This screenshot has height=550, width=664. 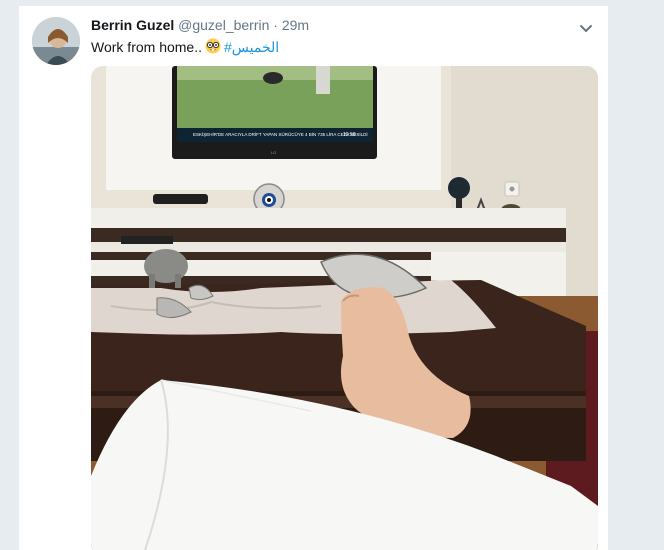 I want to click on avatar-image, so click(x=56, y=41).